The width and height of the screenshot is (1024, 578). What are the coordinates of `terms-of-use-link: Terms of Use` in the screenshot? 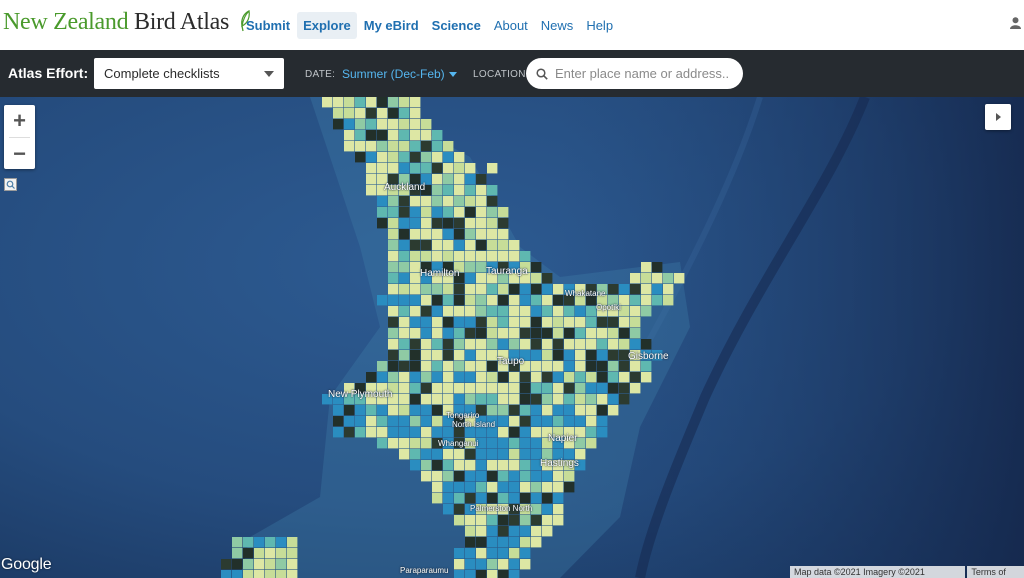 It's located at (995, 572).